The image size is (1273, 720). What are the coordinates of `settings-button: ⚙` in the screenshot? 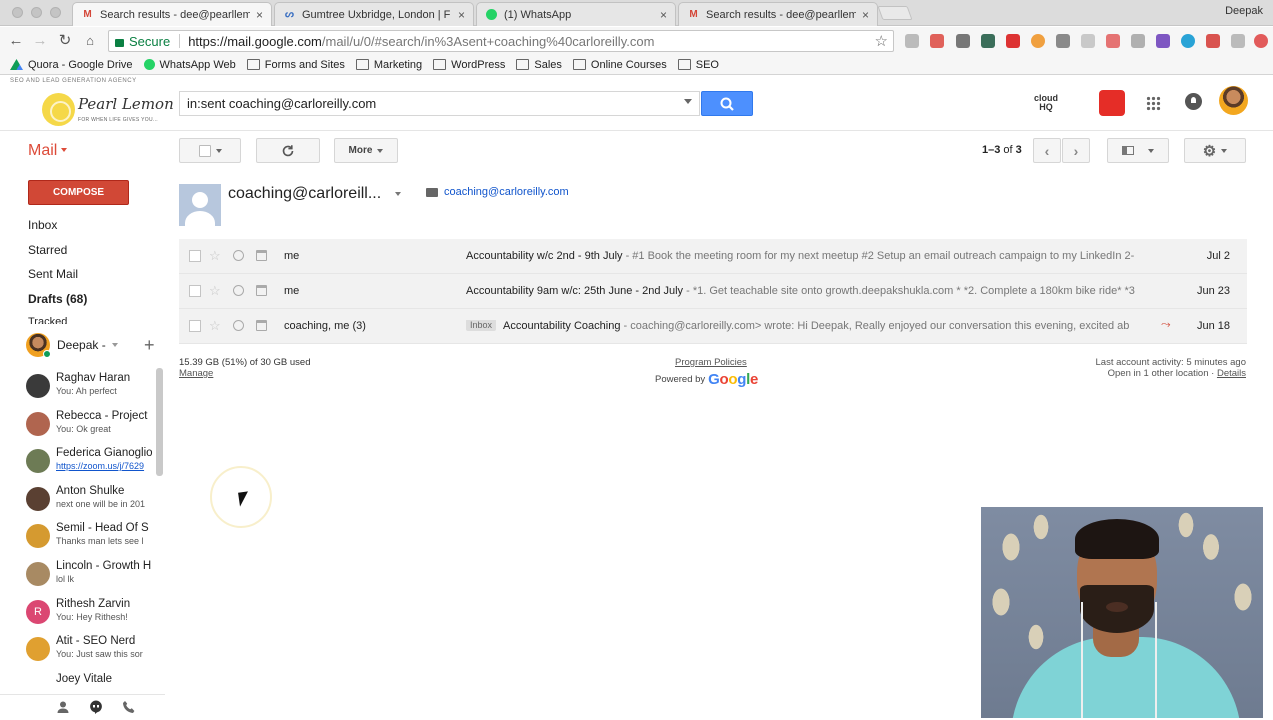 It's located at (1215, 150).